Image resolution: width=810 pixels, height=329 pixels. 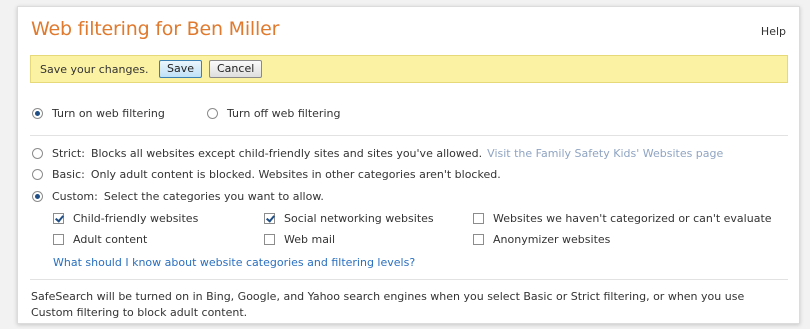 What do you see at coordinates (37, 196) in the screenshot?
I see `custom-radio` at bounding box center [37, 196].